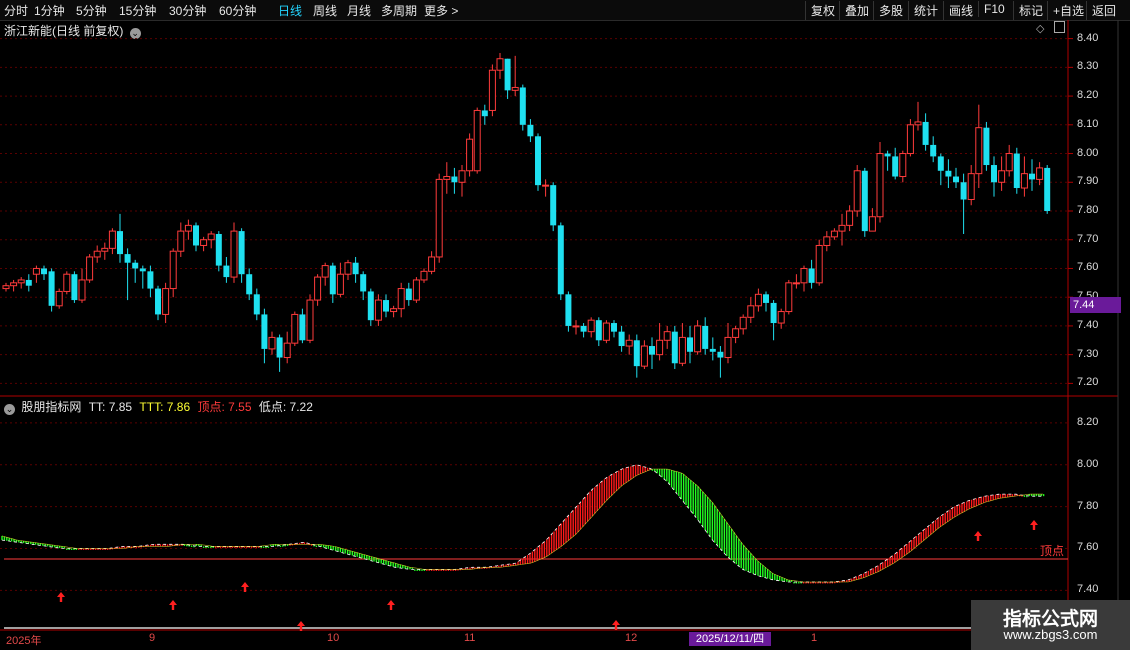 This screenshot has height=650, width=1130. I want to click on x-label-9: 9, so click(152, 638).